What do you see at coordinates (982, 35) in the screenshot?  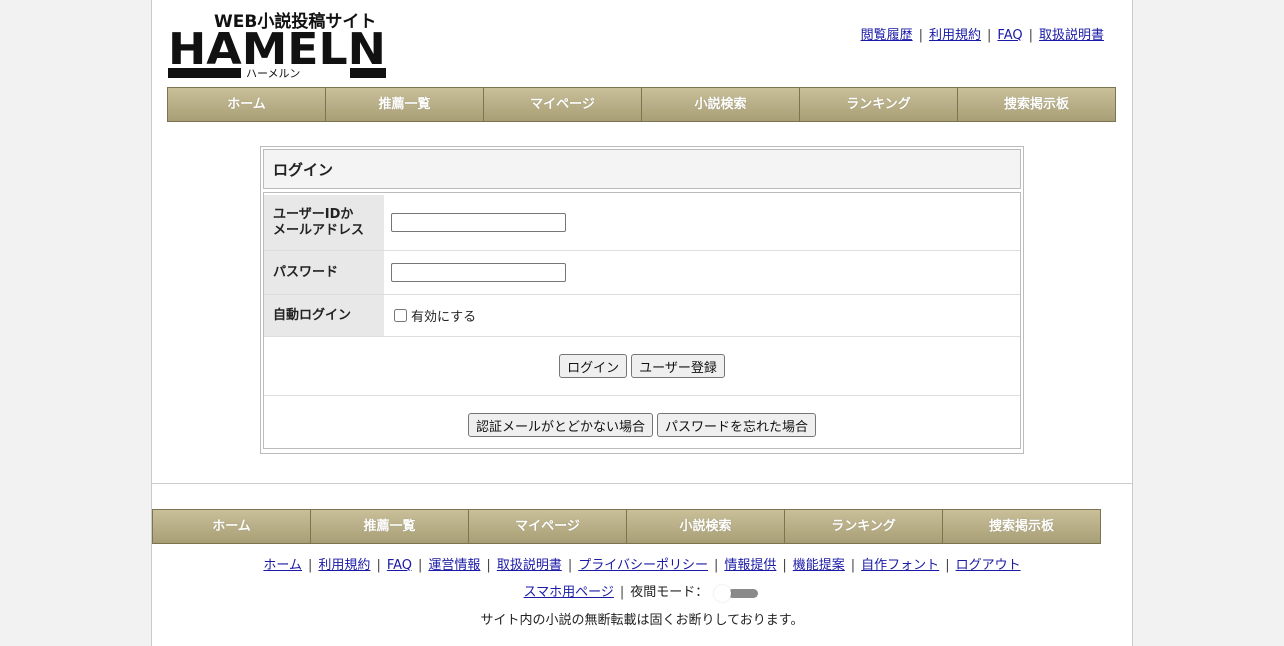 I see `header-links: 閲覧履歴 | 利用規約 | FAQ | 取扱説明書` at bounding box center [982, 35].